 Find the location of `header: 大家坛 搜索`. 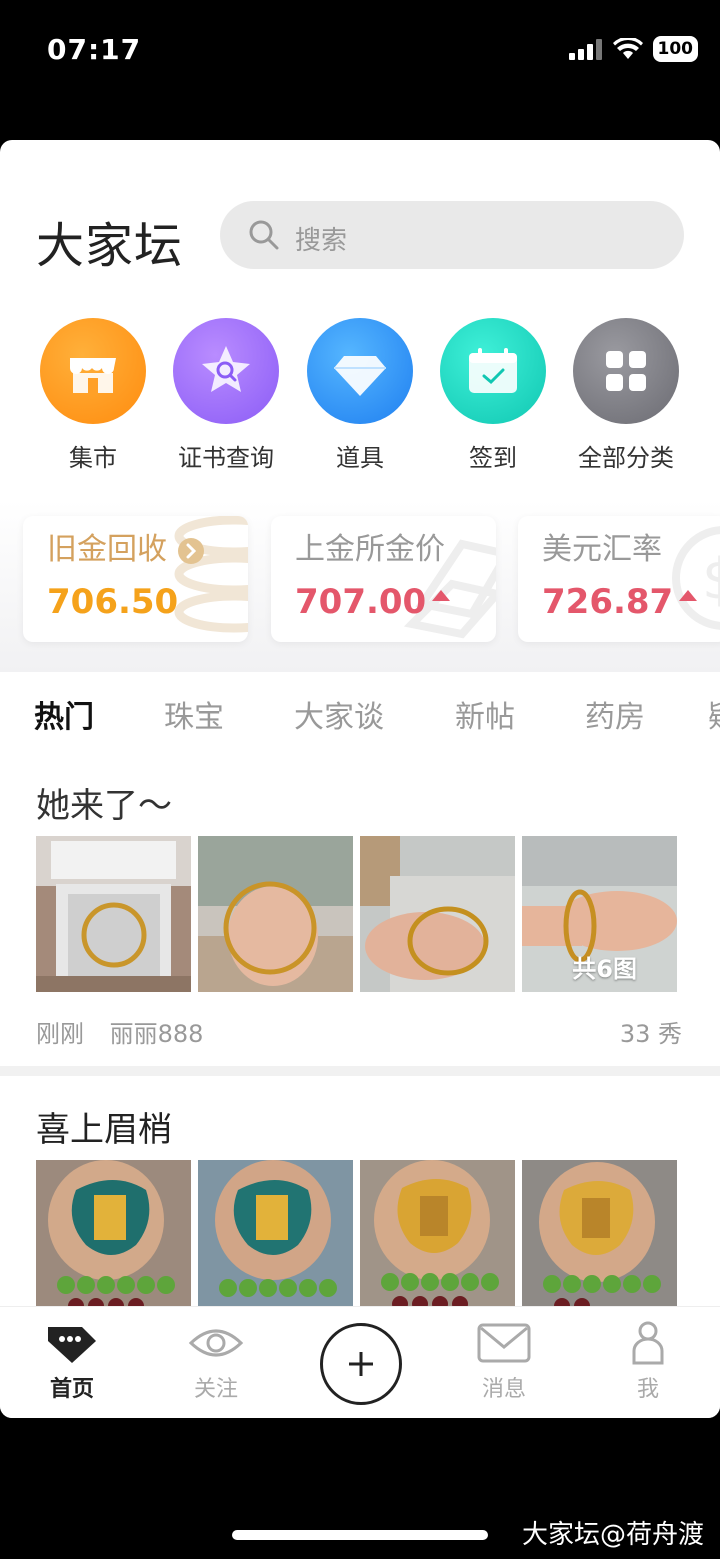

header: 大家坛 搜索 is located at coordinates (360, 207).